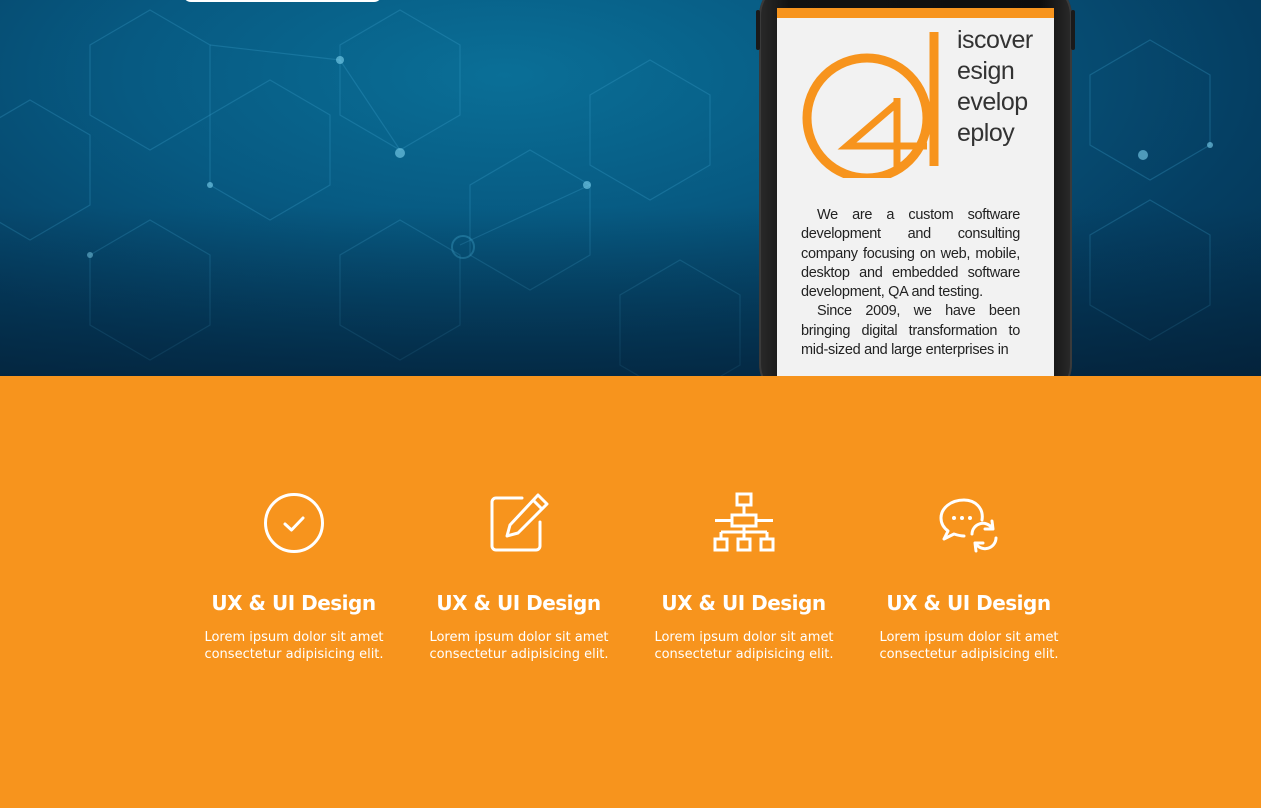 The height and width of the screenshot is (808, 1261). Describe the element at coordinates (744, 522) in the screenshot. I see `sitemap-icon` at that location.